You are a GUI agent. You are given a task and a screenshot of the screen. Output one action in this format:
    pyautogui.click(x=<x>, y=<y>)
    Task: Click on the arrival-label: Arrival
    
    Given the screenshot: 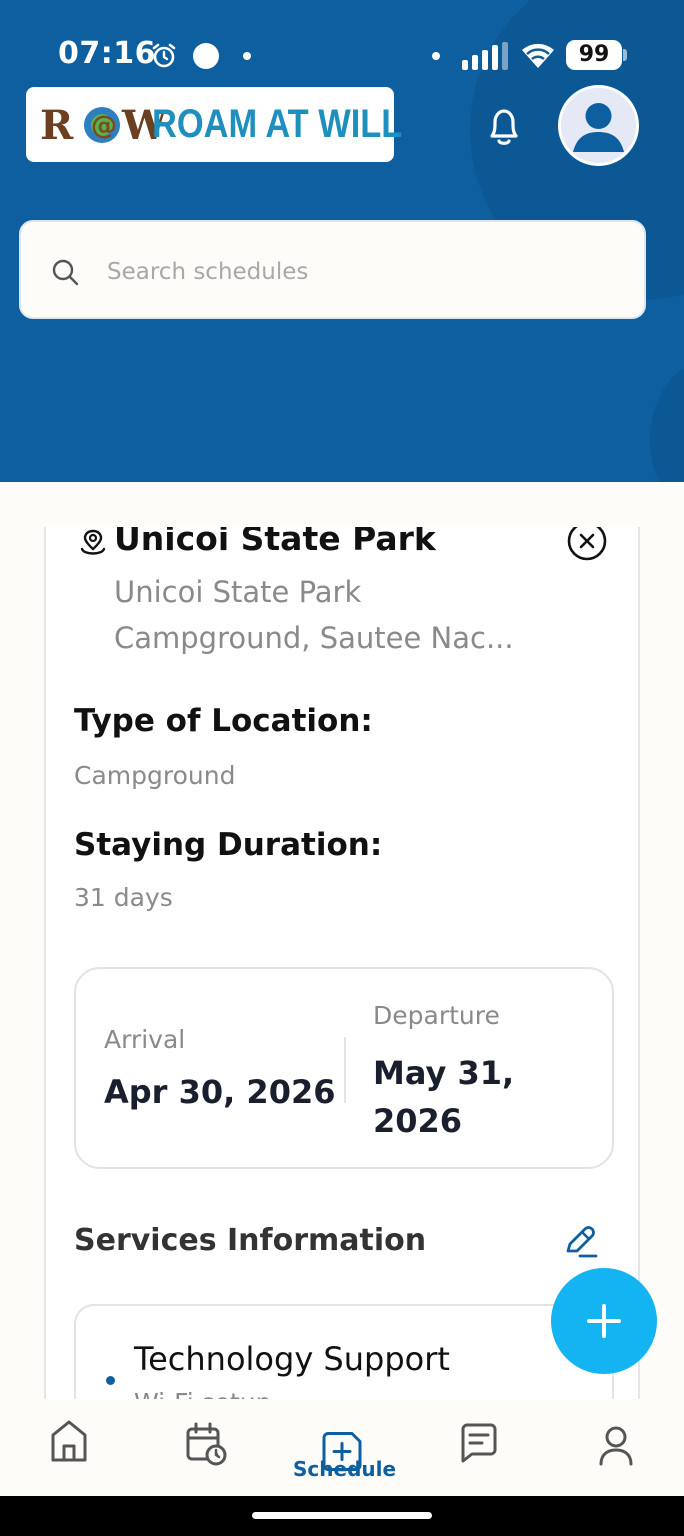 What is the action you would take?
    pyautogui.click(x=145, y=1039)
    